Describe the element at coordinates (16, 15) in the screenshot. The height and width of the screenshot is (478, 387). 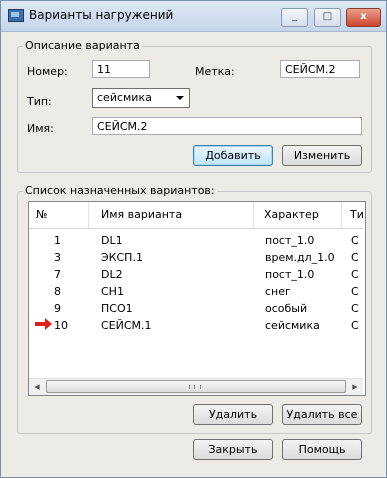
I see `app-icon` at that location.